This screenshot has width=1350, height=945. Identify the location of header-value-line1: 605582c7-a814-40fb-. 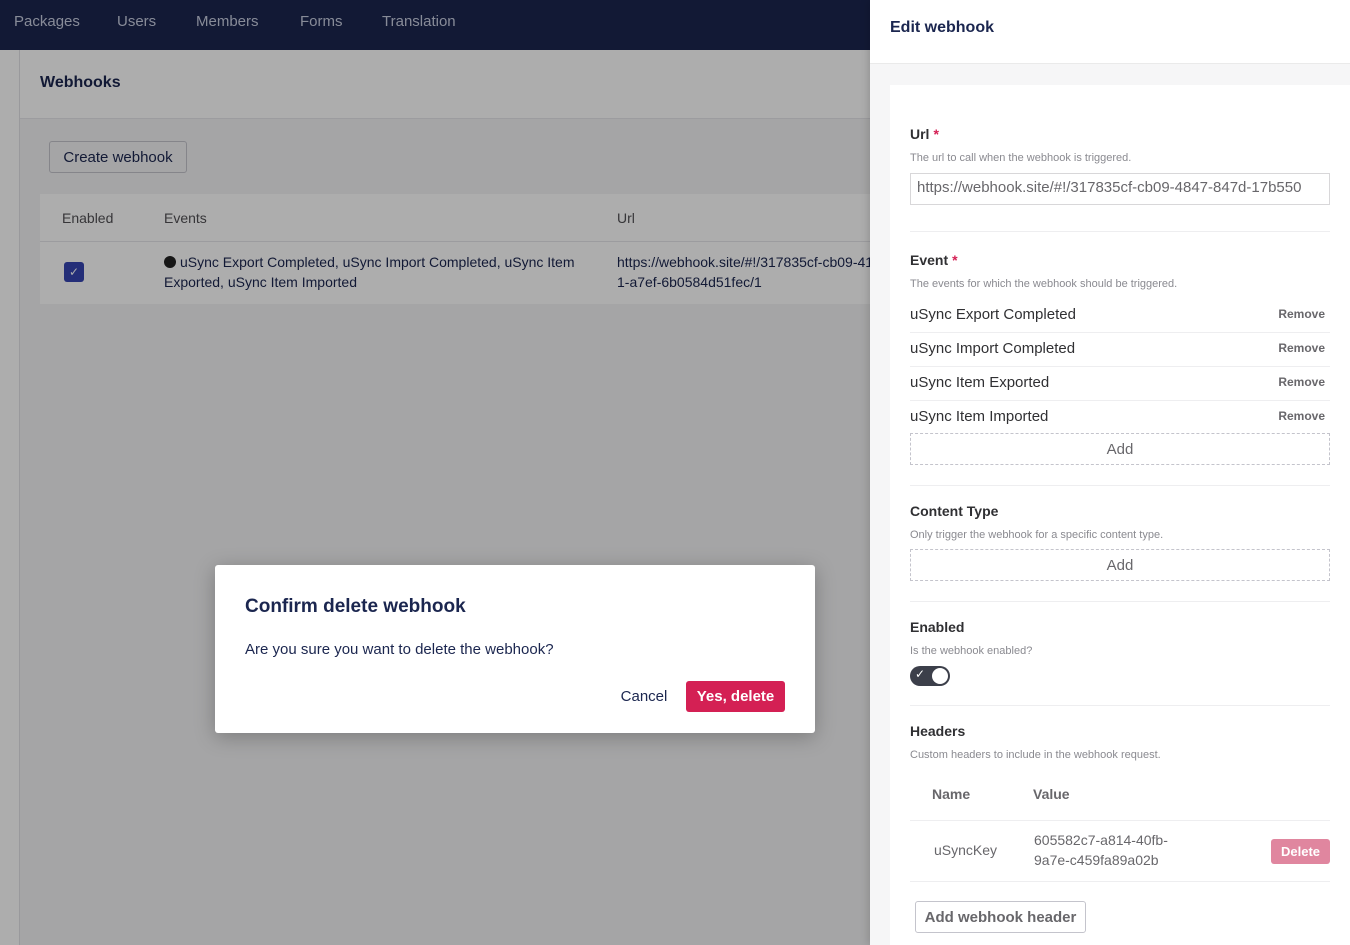
(1101, 840).